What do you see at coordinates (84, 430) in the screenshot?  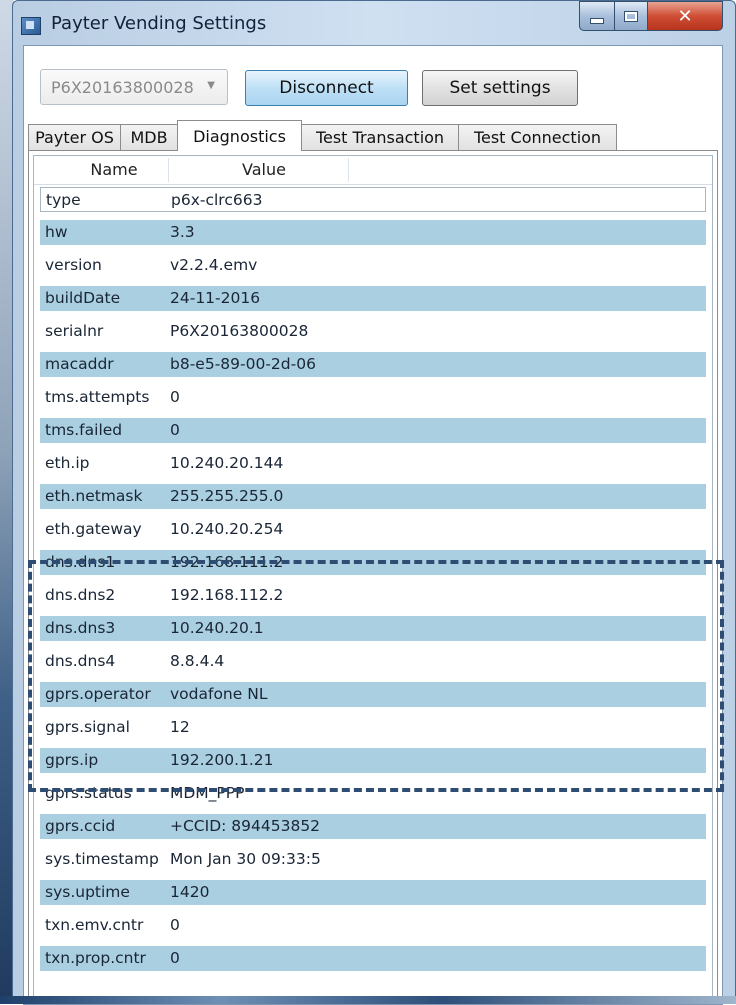 I see `row-name: tms.failed` at bounding box center [84, 430].